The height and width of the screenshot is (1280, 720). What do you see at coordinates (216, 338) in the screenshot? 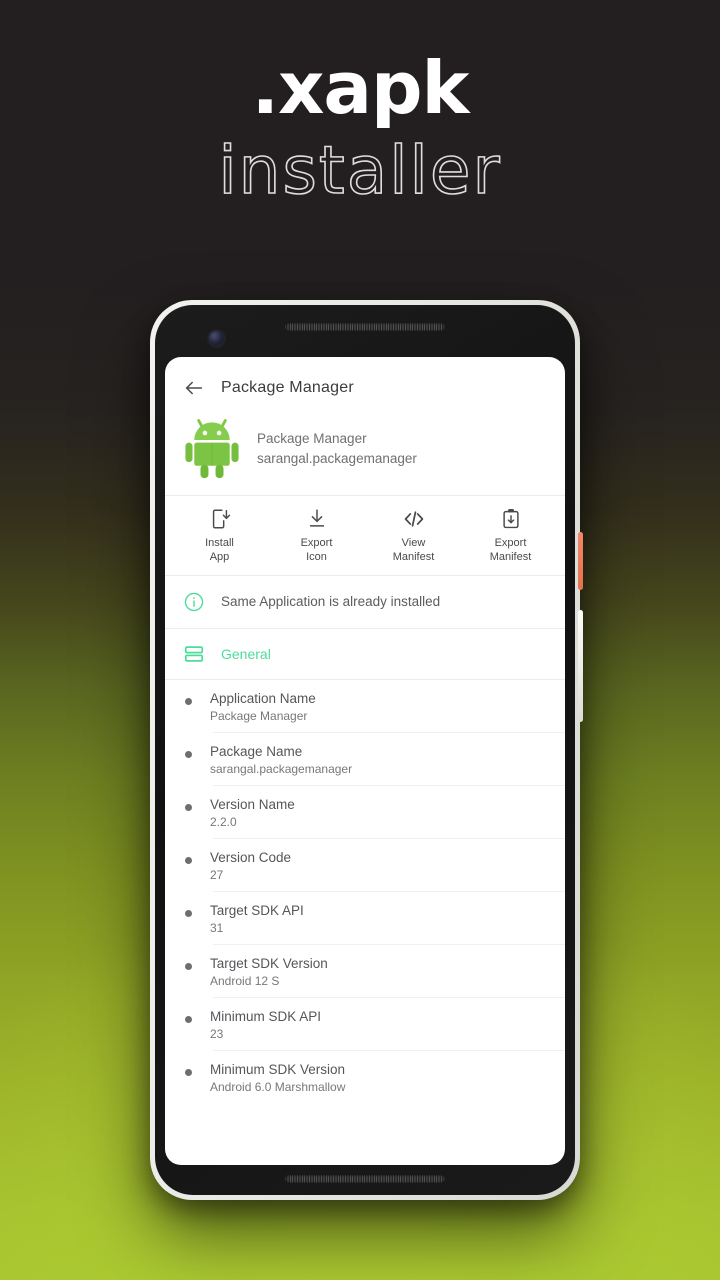
I see `front-camera-icon` at bounding box center [216, 338].